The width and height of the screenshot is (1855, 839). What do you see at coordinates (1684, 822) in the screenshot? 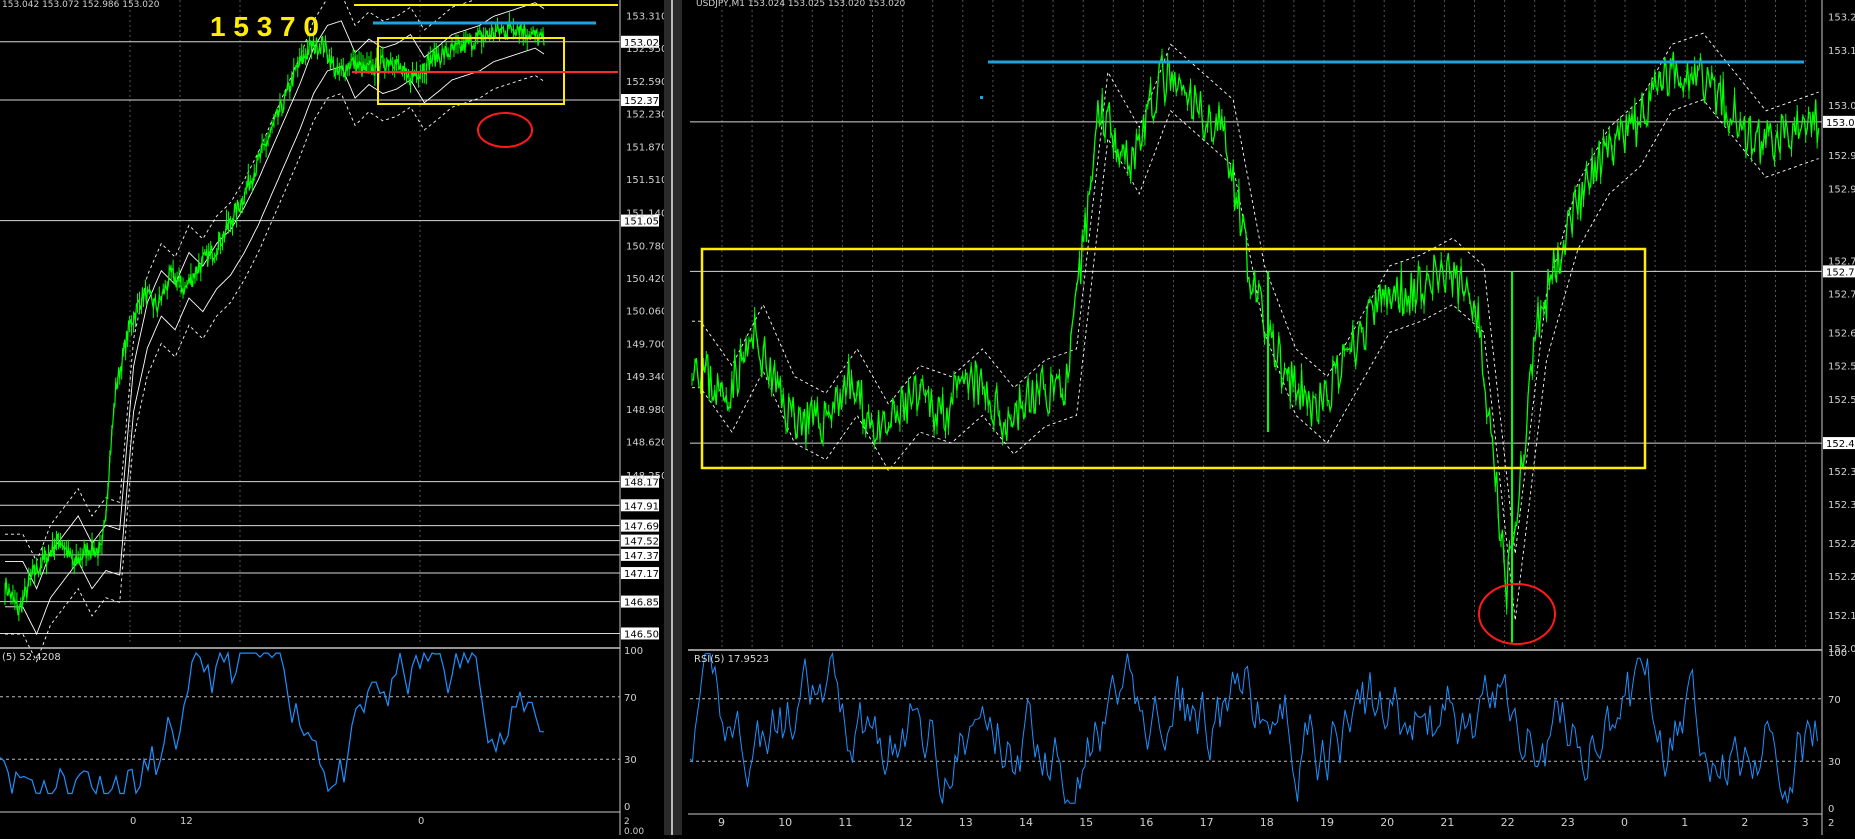
I see `right-time-tick: 1` at bounding box center [1684, 822].